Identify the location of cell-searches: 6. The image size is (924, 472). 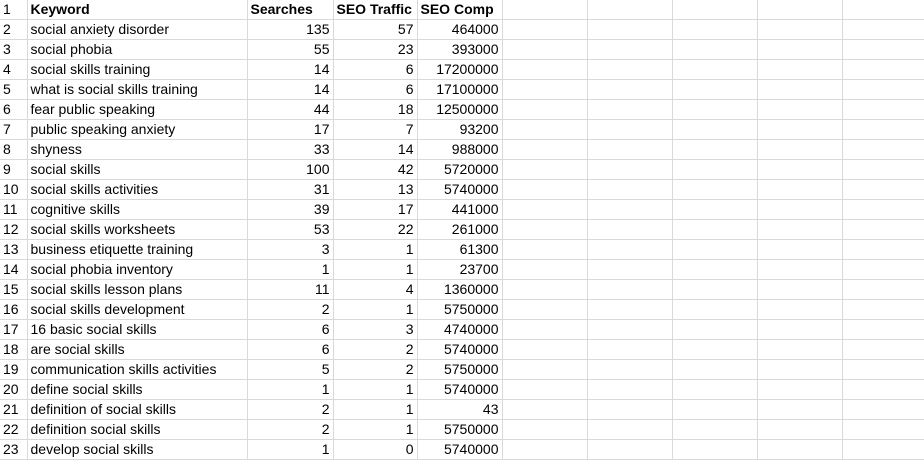
(290, 329).